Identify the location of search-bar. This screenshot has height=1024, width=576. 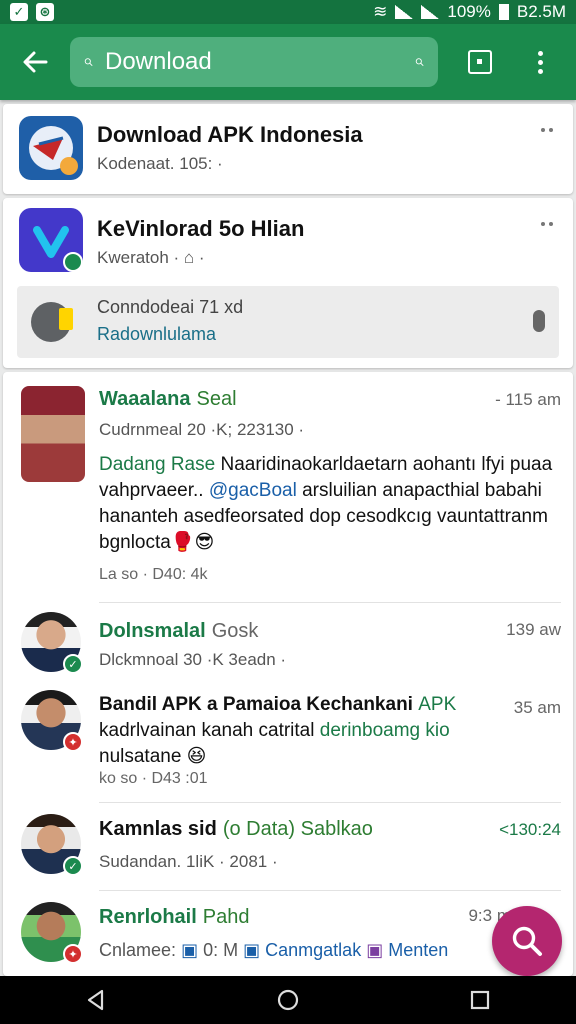
(254, 62).